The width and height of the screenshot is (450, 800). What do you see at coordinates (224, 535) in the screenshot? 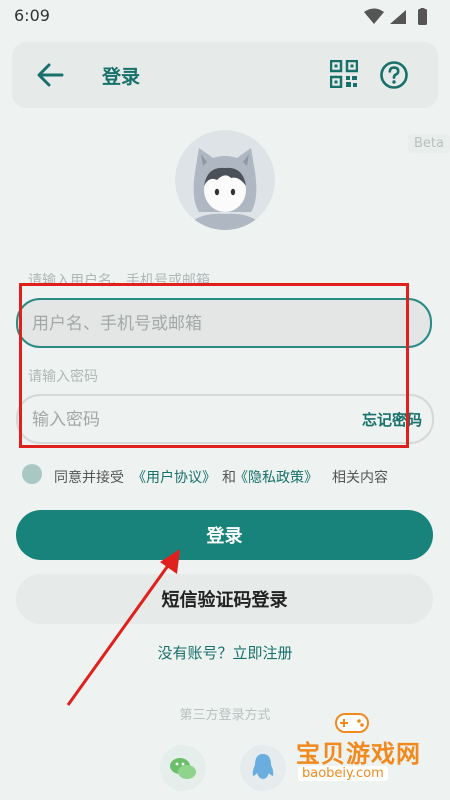
I see `login-button: 登录` at bounding box center [224, 535].